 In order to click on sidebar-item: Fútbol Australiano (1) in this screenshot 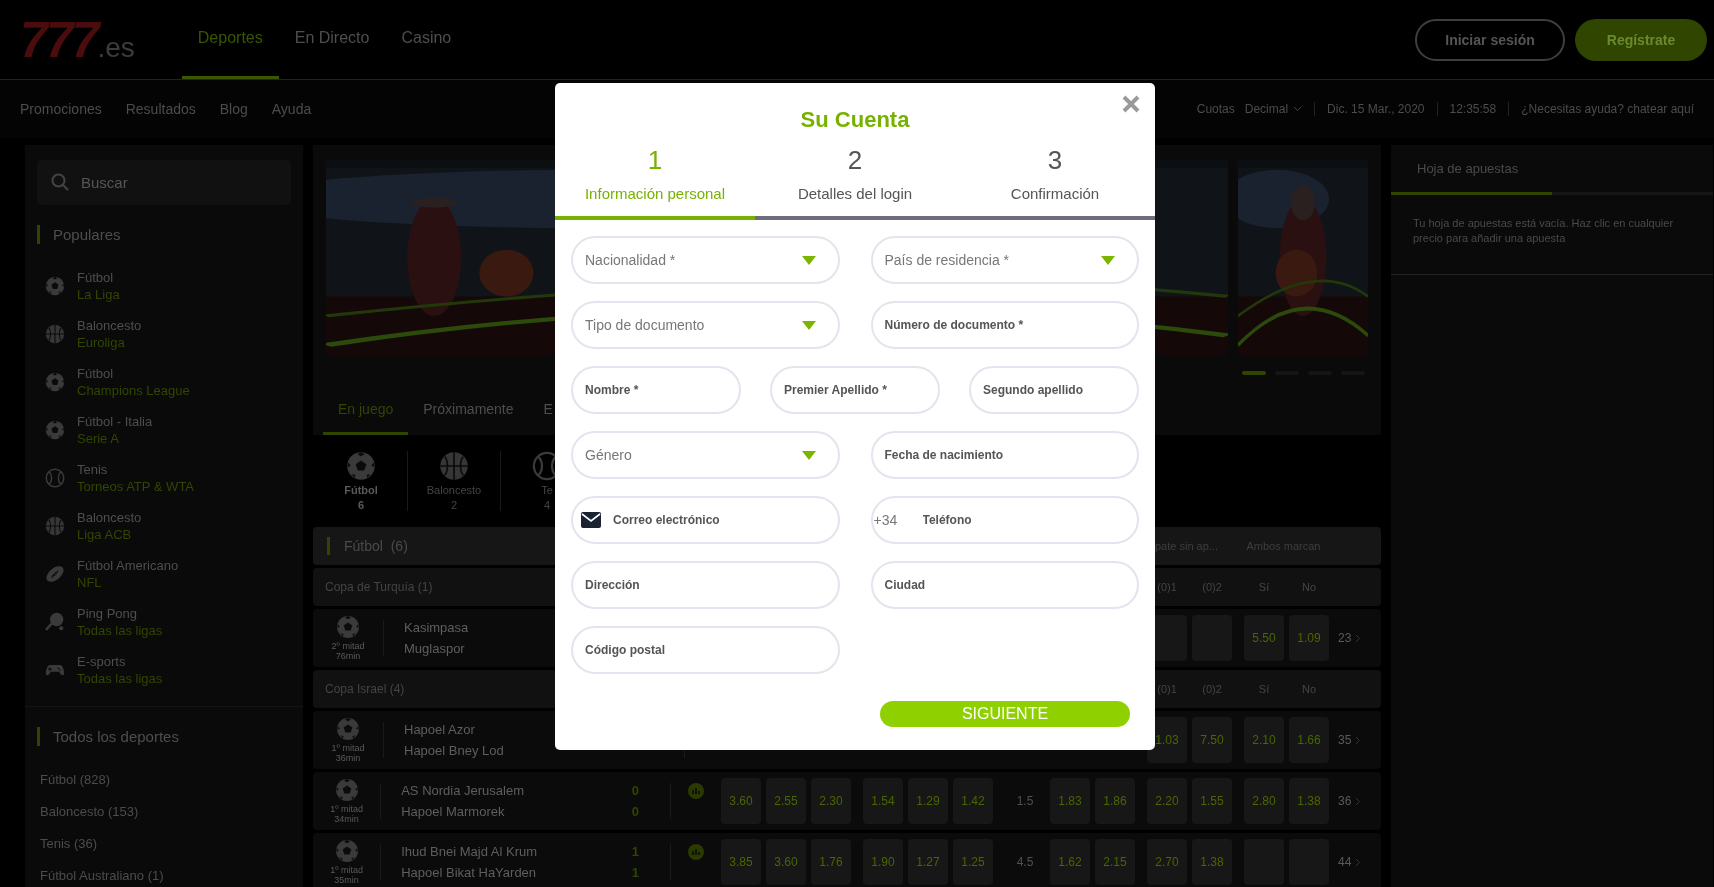, I will do `click(164, 873)`.